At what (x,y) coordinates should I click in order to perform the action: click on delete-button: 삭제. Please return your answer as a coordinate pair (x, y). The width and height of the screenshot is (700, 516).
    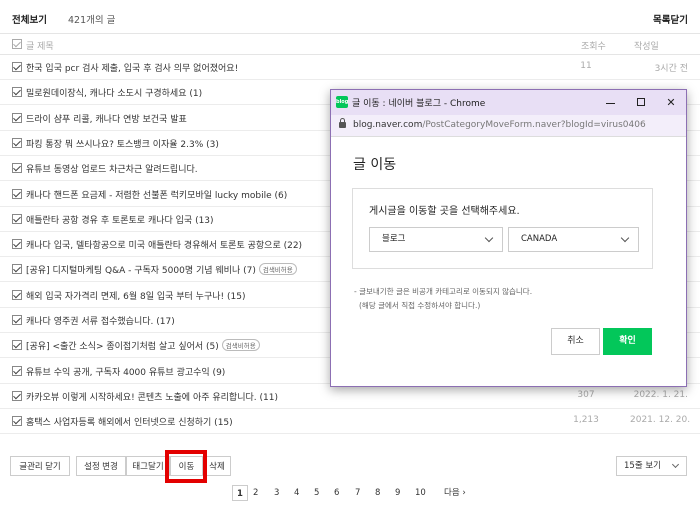
    Looking at the image, I should click on (217, 466).